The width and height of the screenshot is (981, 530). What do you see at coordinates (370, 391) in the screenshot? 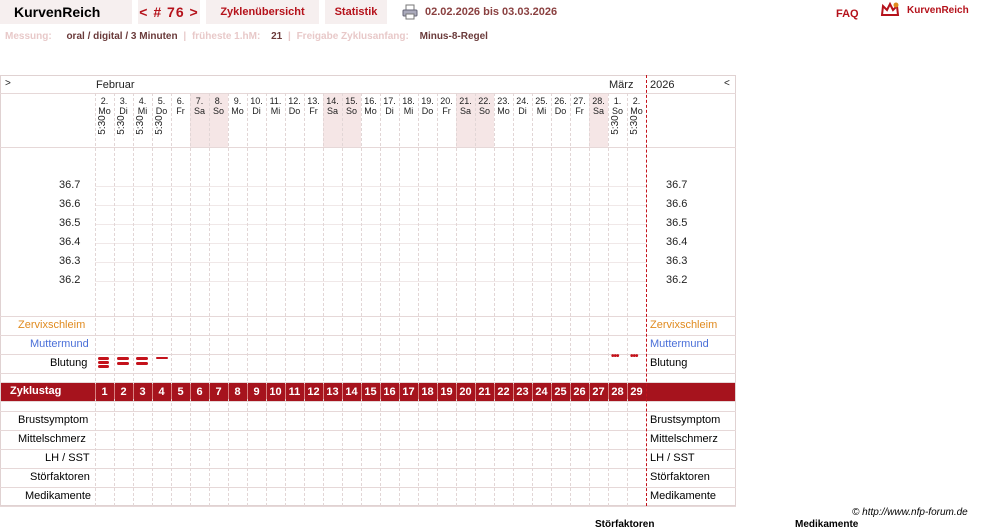
I see `cycle-day-number: 15` at bounding box center [370, 391].